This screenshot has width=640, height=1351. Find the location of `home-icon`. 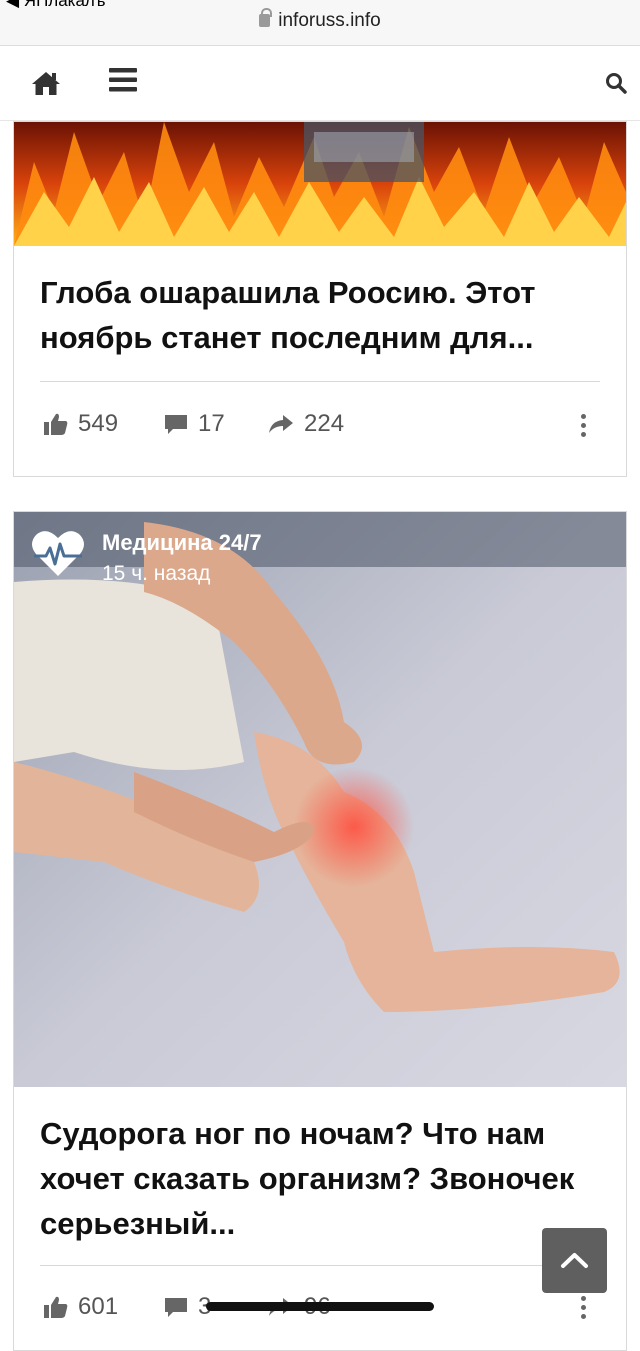

home-icon is located at coordinates (46, 85).